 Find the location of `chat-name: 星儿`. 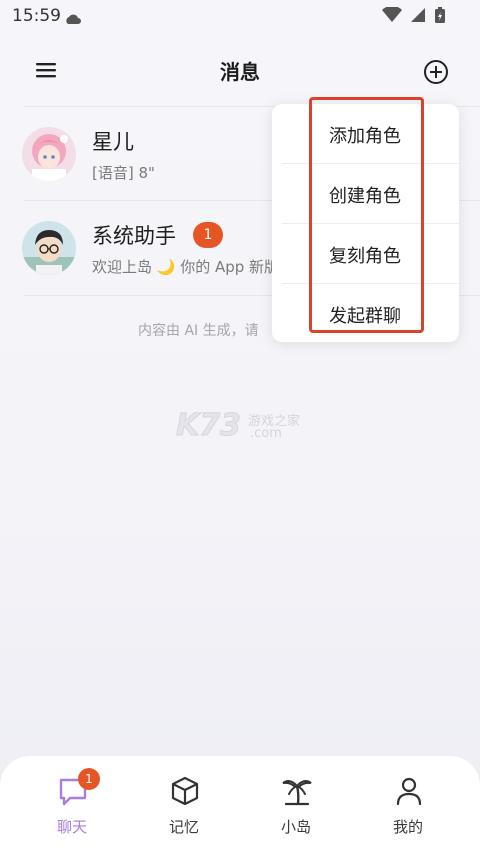

chat-name: 星儿 is located at coordinates (113, 142).